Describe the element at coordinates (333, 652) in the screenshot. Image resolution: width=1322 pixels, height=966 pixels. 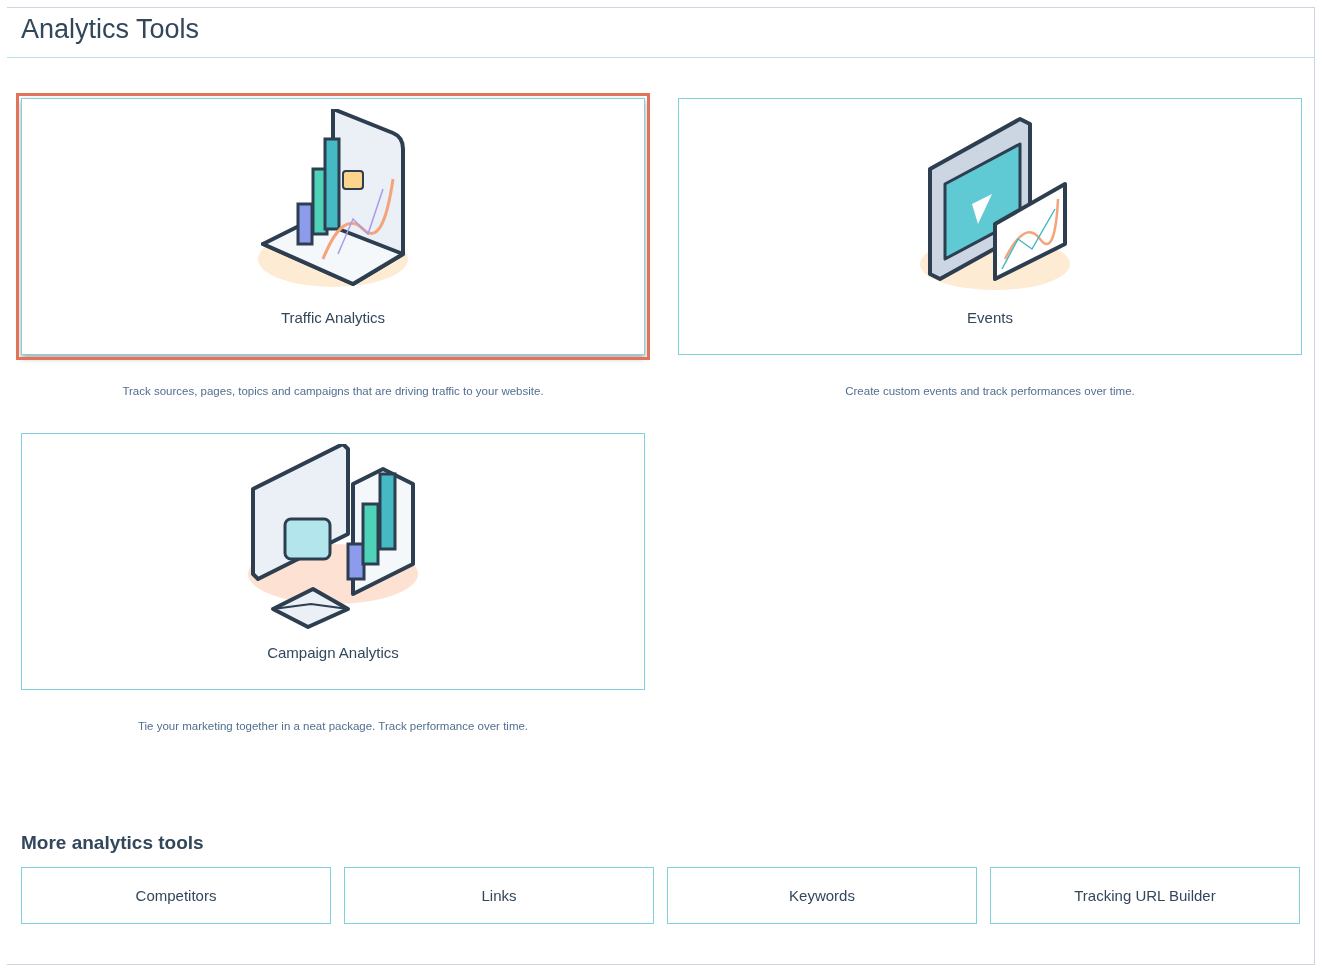
I see `tool-name: Campaign Analytics` at that location.